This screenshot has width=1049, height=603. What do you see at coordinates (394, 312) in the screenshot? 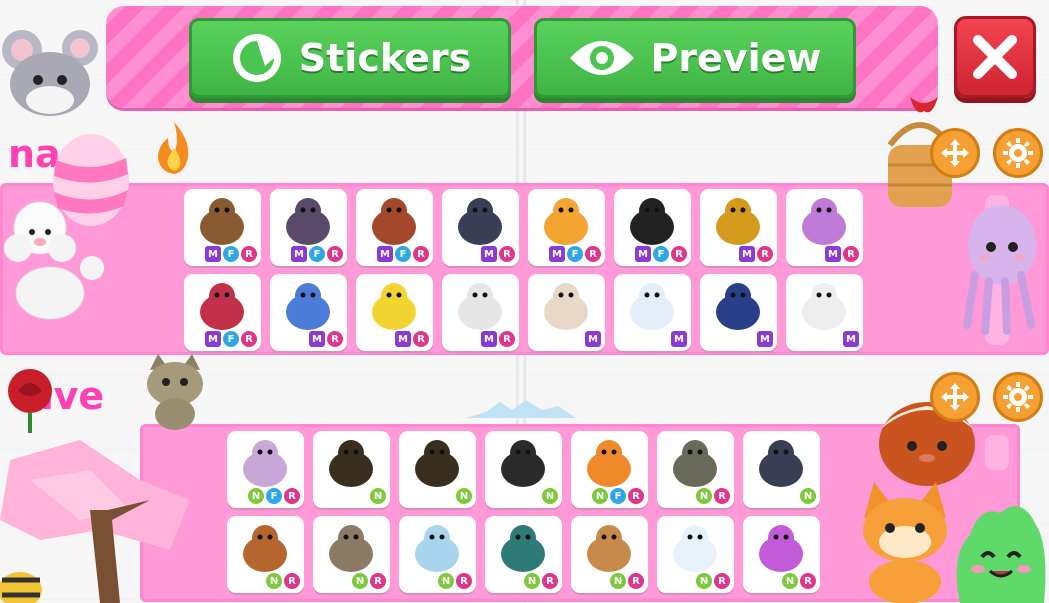
I see `sticker-tile-minion: MR` at bounding box center [394, 312].